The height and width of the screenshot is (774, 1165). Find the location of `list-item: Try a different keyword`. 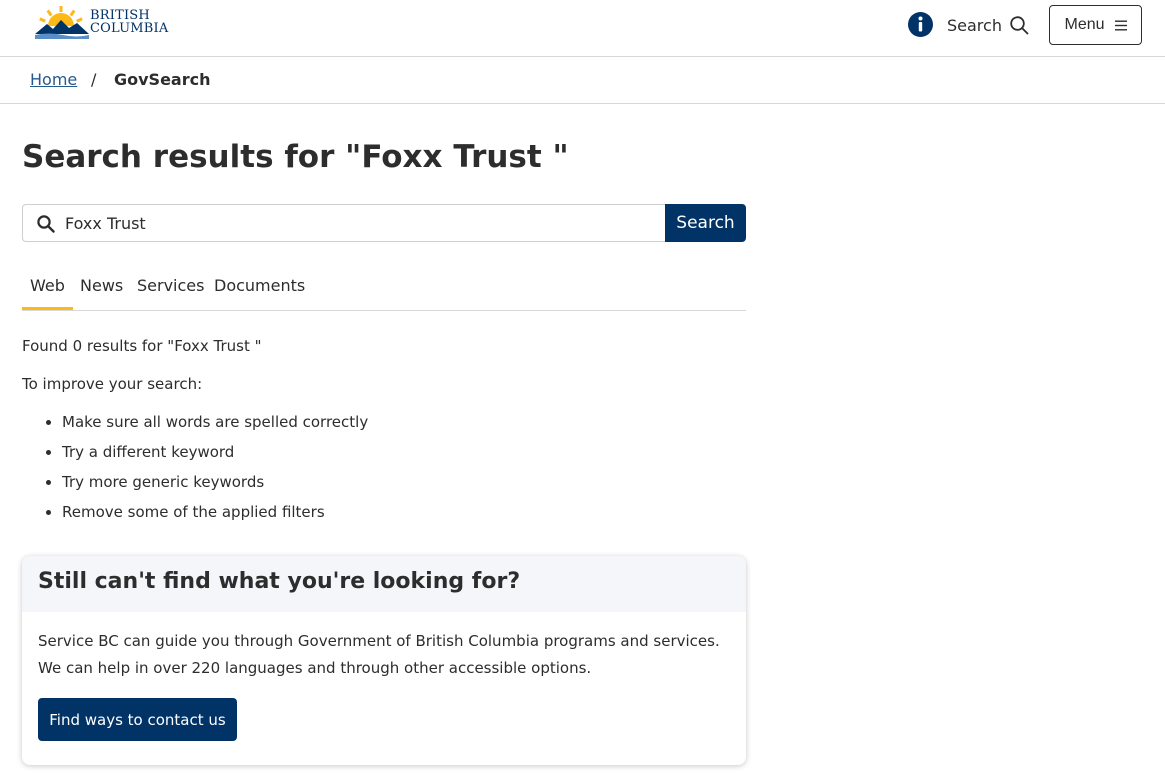

list-item: Try a different keyword is located at coordinates (215, 455).